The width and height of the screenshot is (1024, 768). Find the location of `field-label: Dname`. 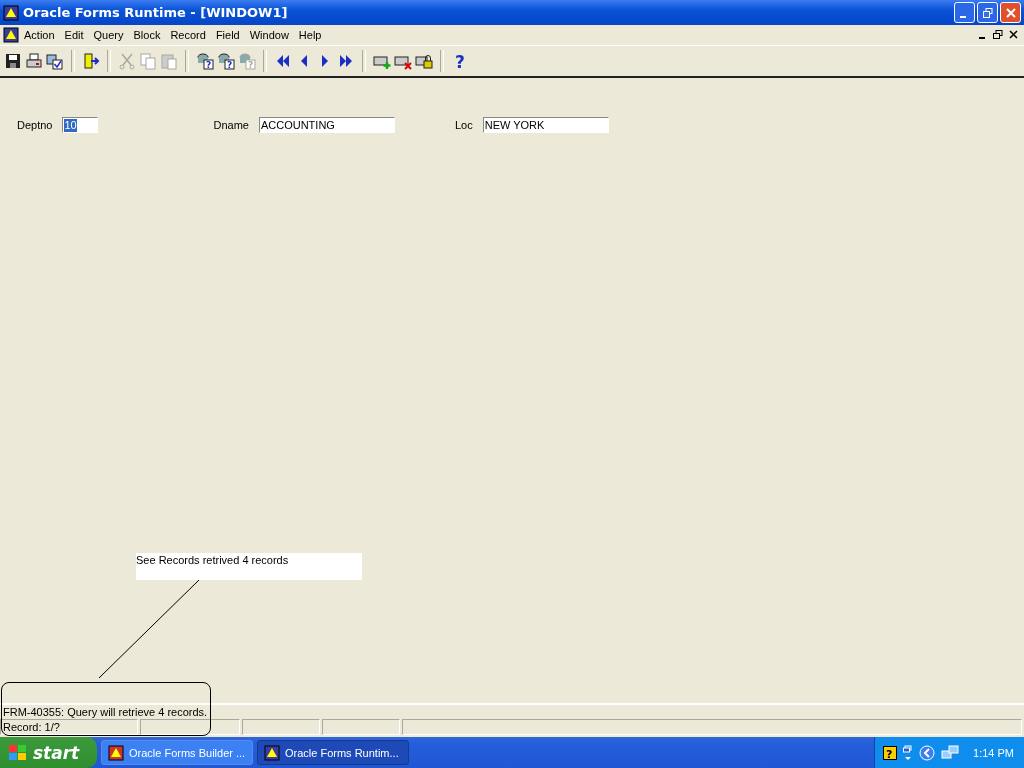

field-label: Dname is located at coordinates (231, 125).